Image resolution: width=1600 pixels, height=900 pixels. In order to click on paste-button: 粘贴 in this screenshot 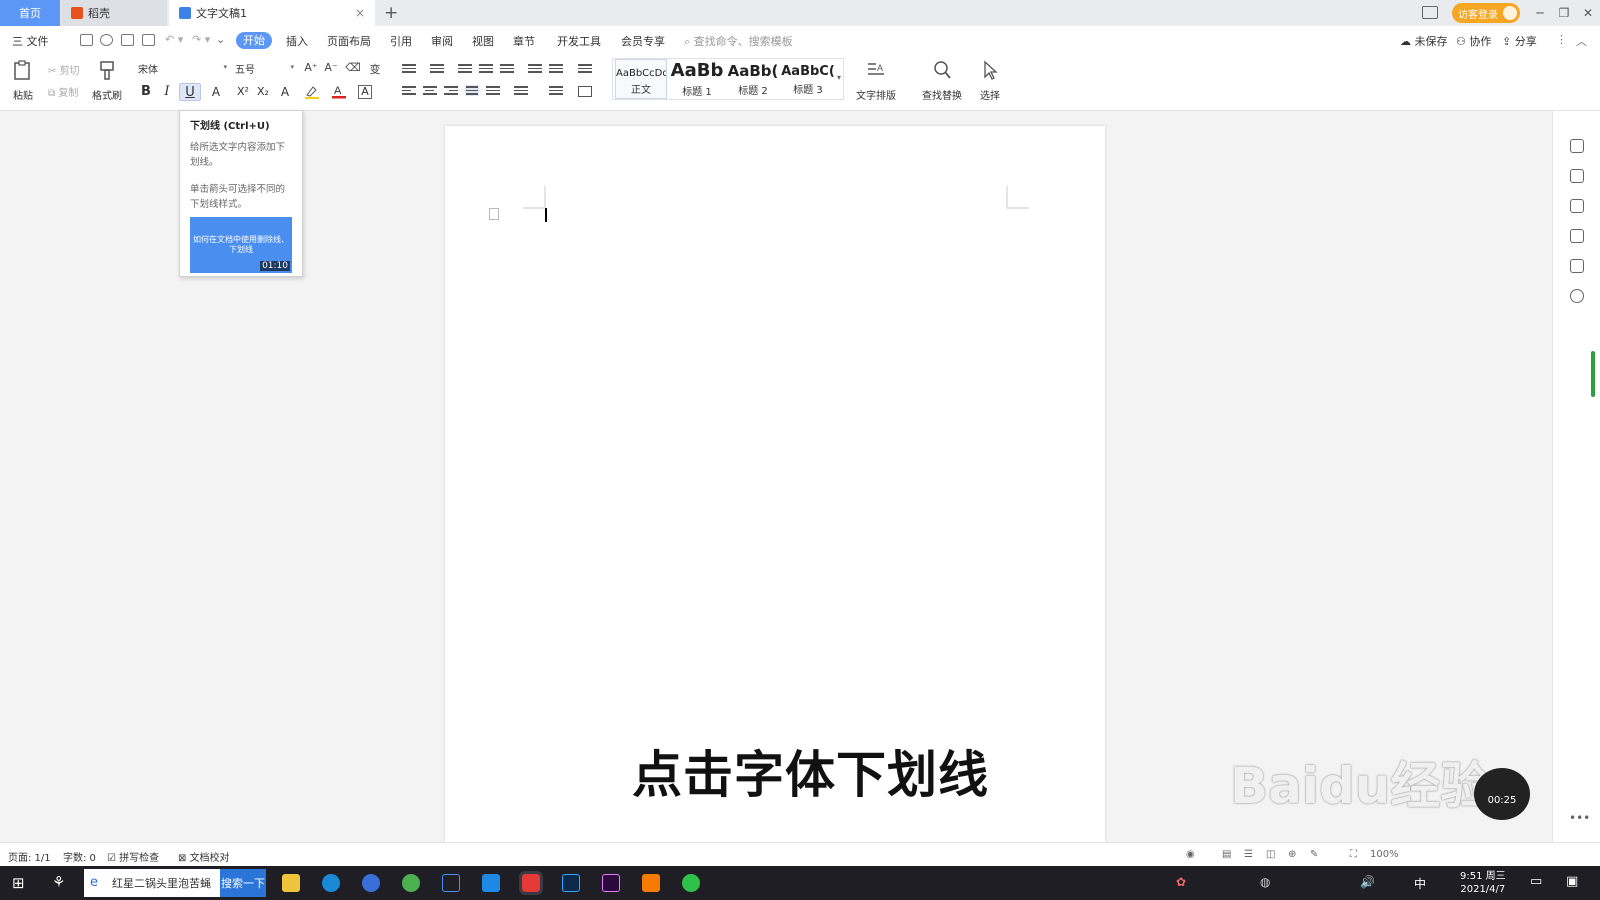, I will do `click(23, 80)`.